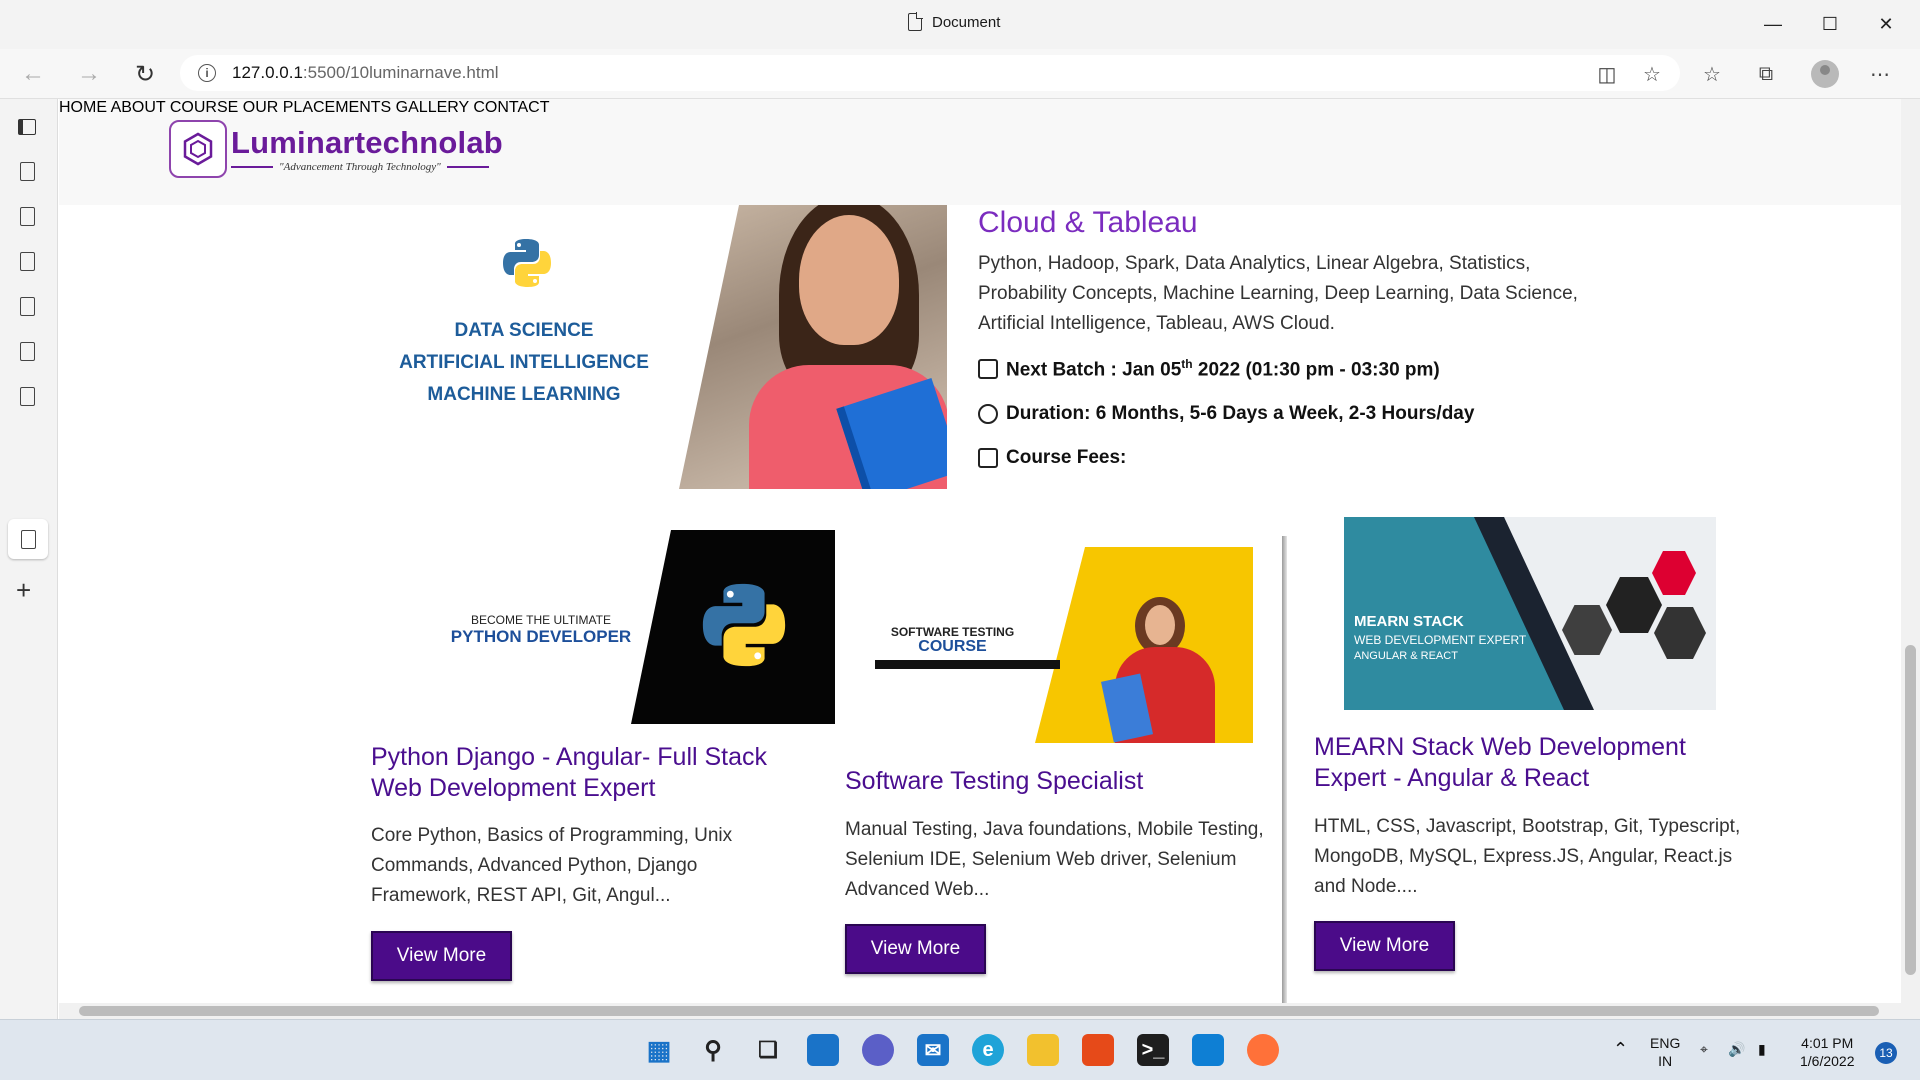  I want to click on vertical-scrollbar, so click(1910, 559).